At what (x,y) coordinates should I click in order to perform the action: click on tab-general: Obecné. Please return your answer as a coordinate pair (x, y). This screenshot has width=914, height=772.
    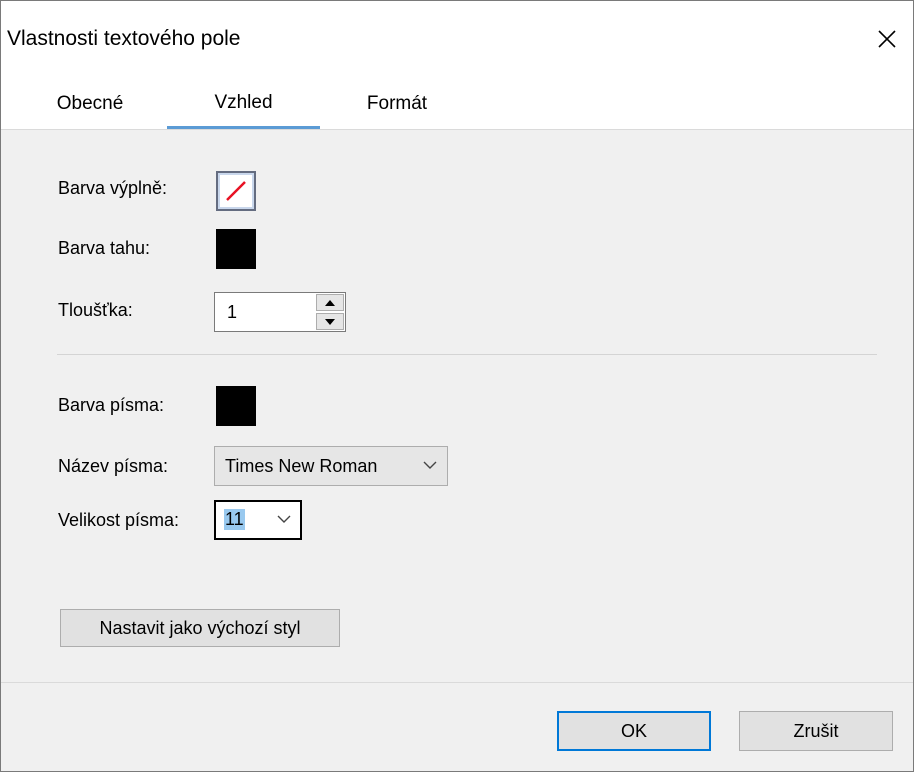
    Looking at the image, I should click on (90, 104).